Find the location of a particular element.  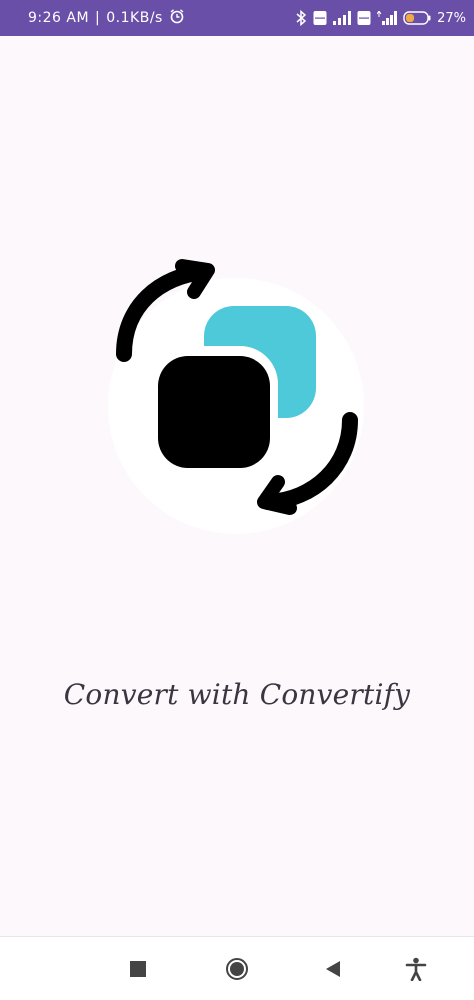

home-button is located at coordinates (237, 969).